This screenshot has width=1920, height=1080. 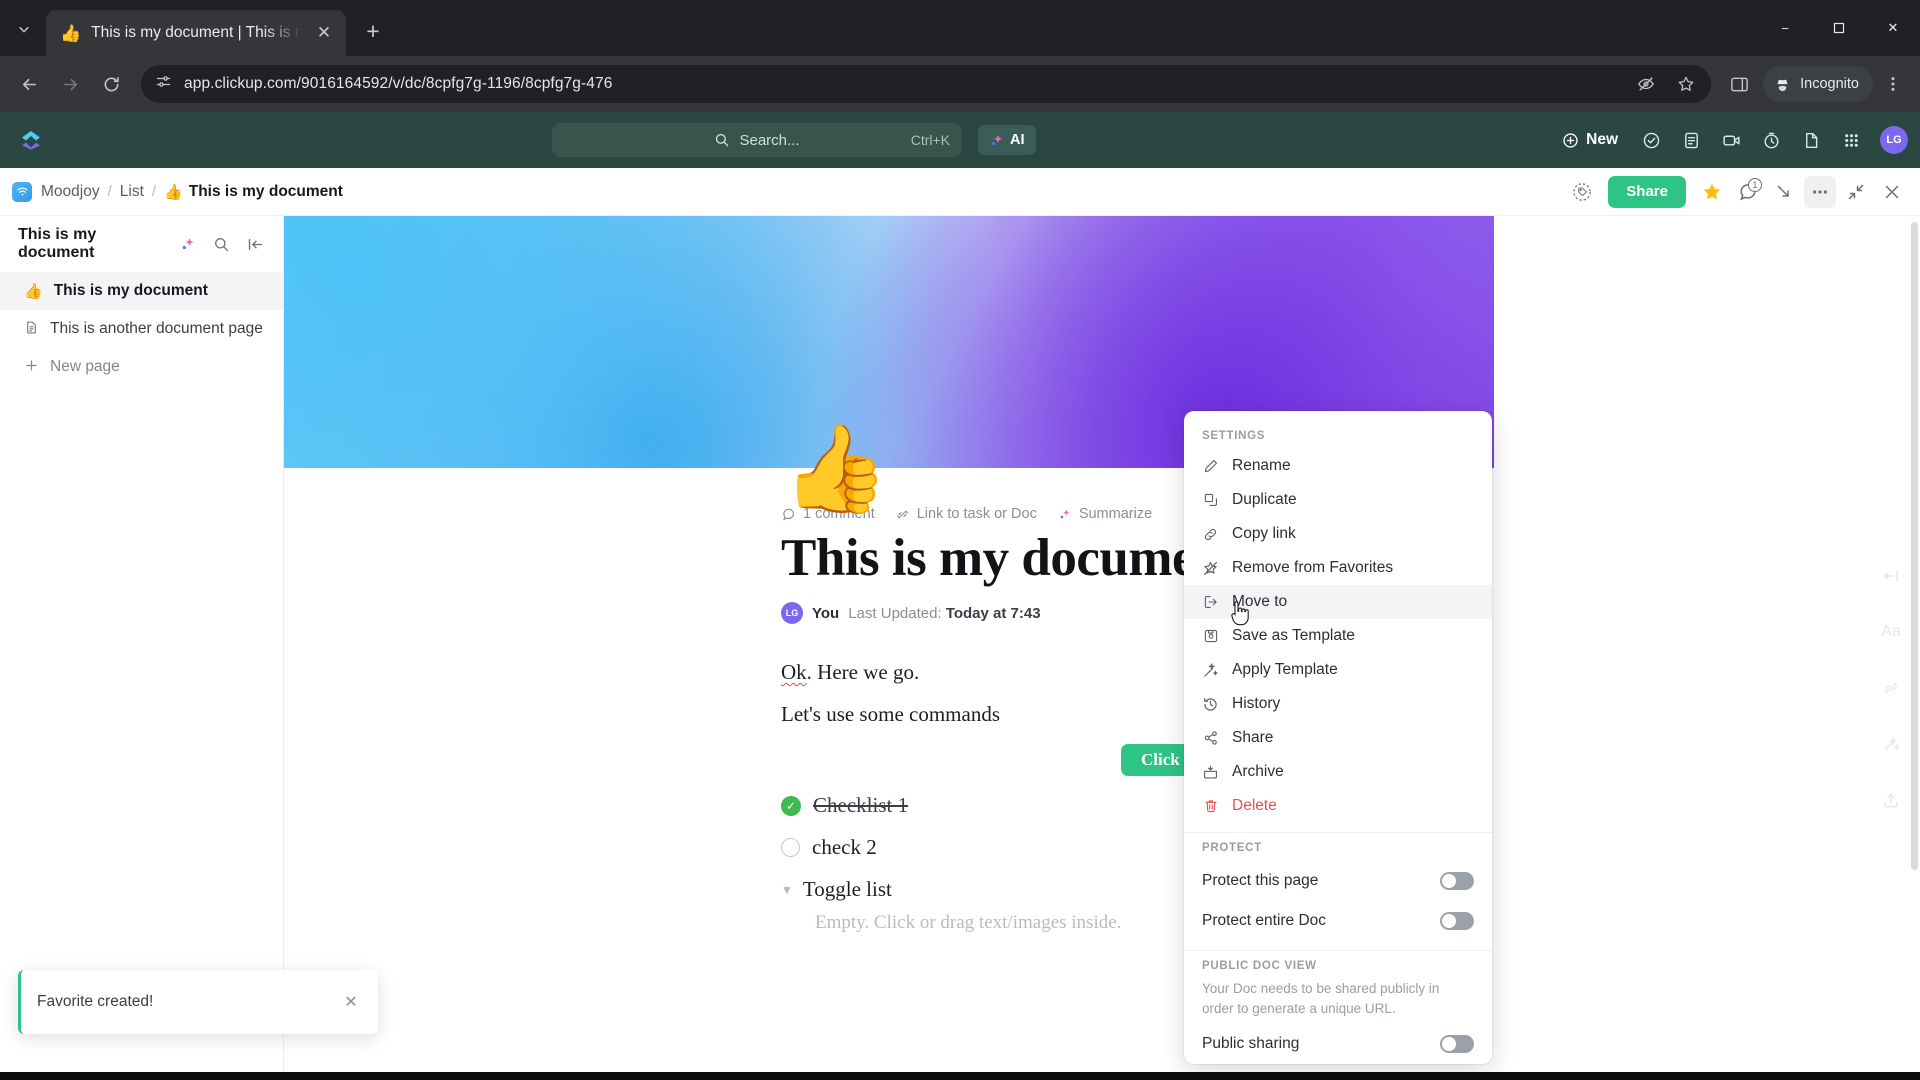 What do you see at coordinates (141, 244) in the screenshot?
I see `doc-sidebar-header: This is my document` at bounding box center [141, 244].